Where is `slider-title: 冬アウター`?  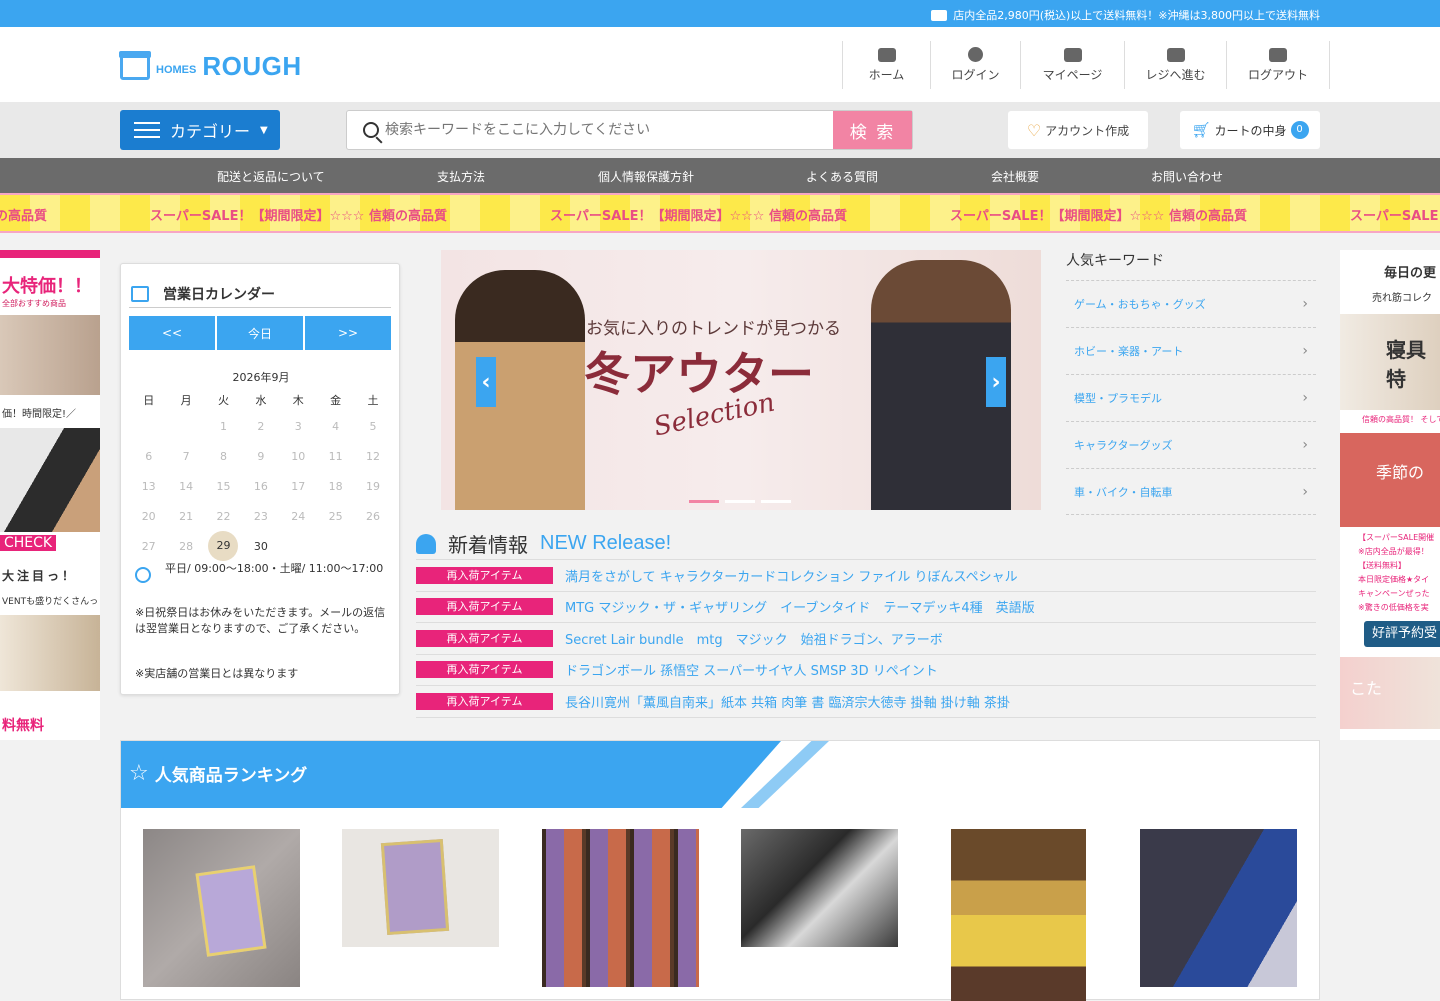 slider-title: 冬アウター is located at coordinates (699, 374).